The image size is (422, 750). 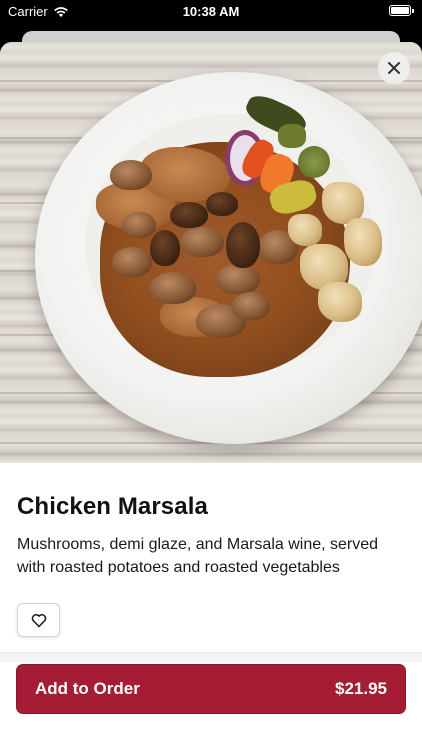 I want to click on add-to-order-button: Add to Order $21.95, so click(x=211, y=689).